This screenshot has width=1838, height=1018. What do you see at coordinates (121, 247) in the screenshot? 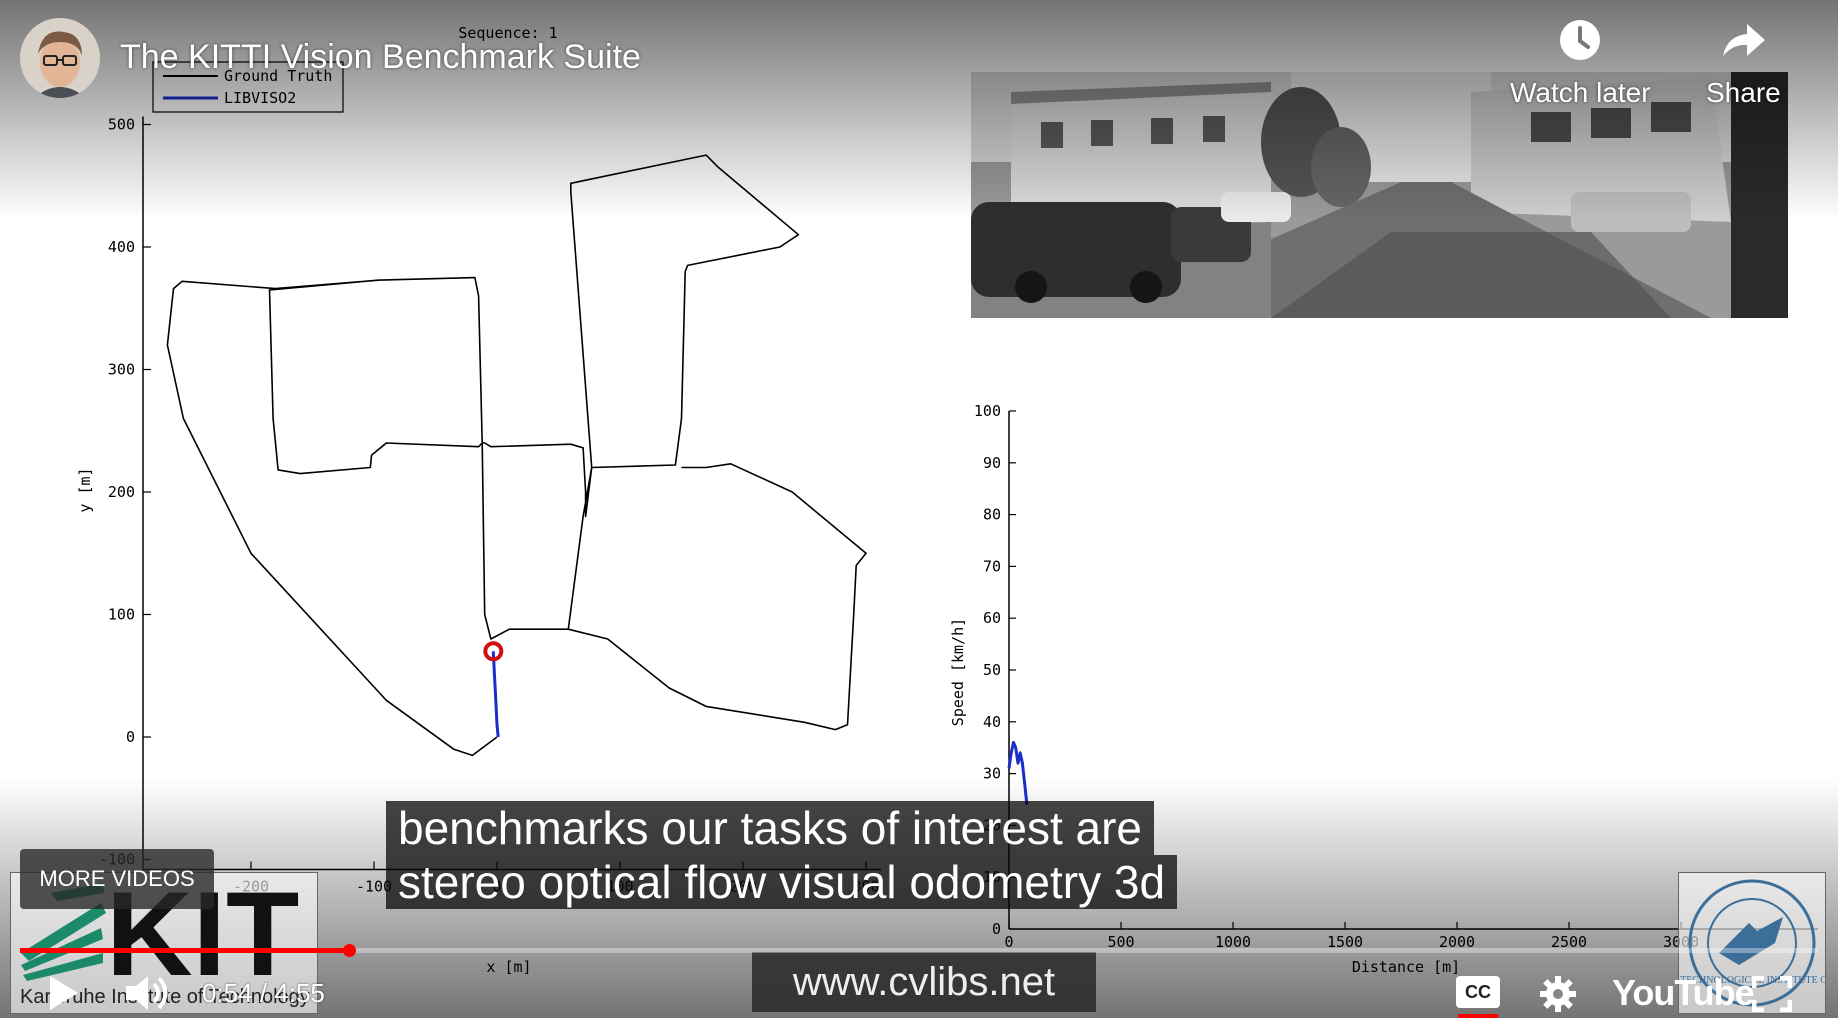
I see `trajectory-y-tick-label: 400` at bounding box center [121, 247].